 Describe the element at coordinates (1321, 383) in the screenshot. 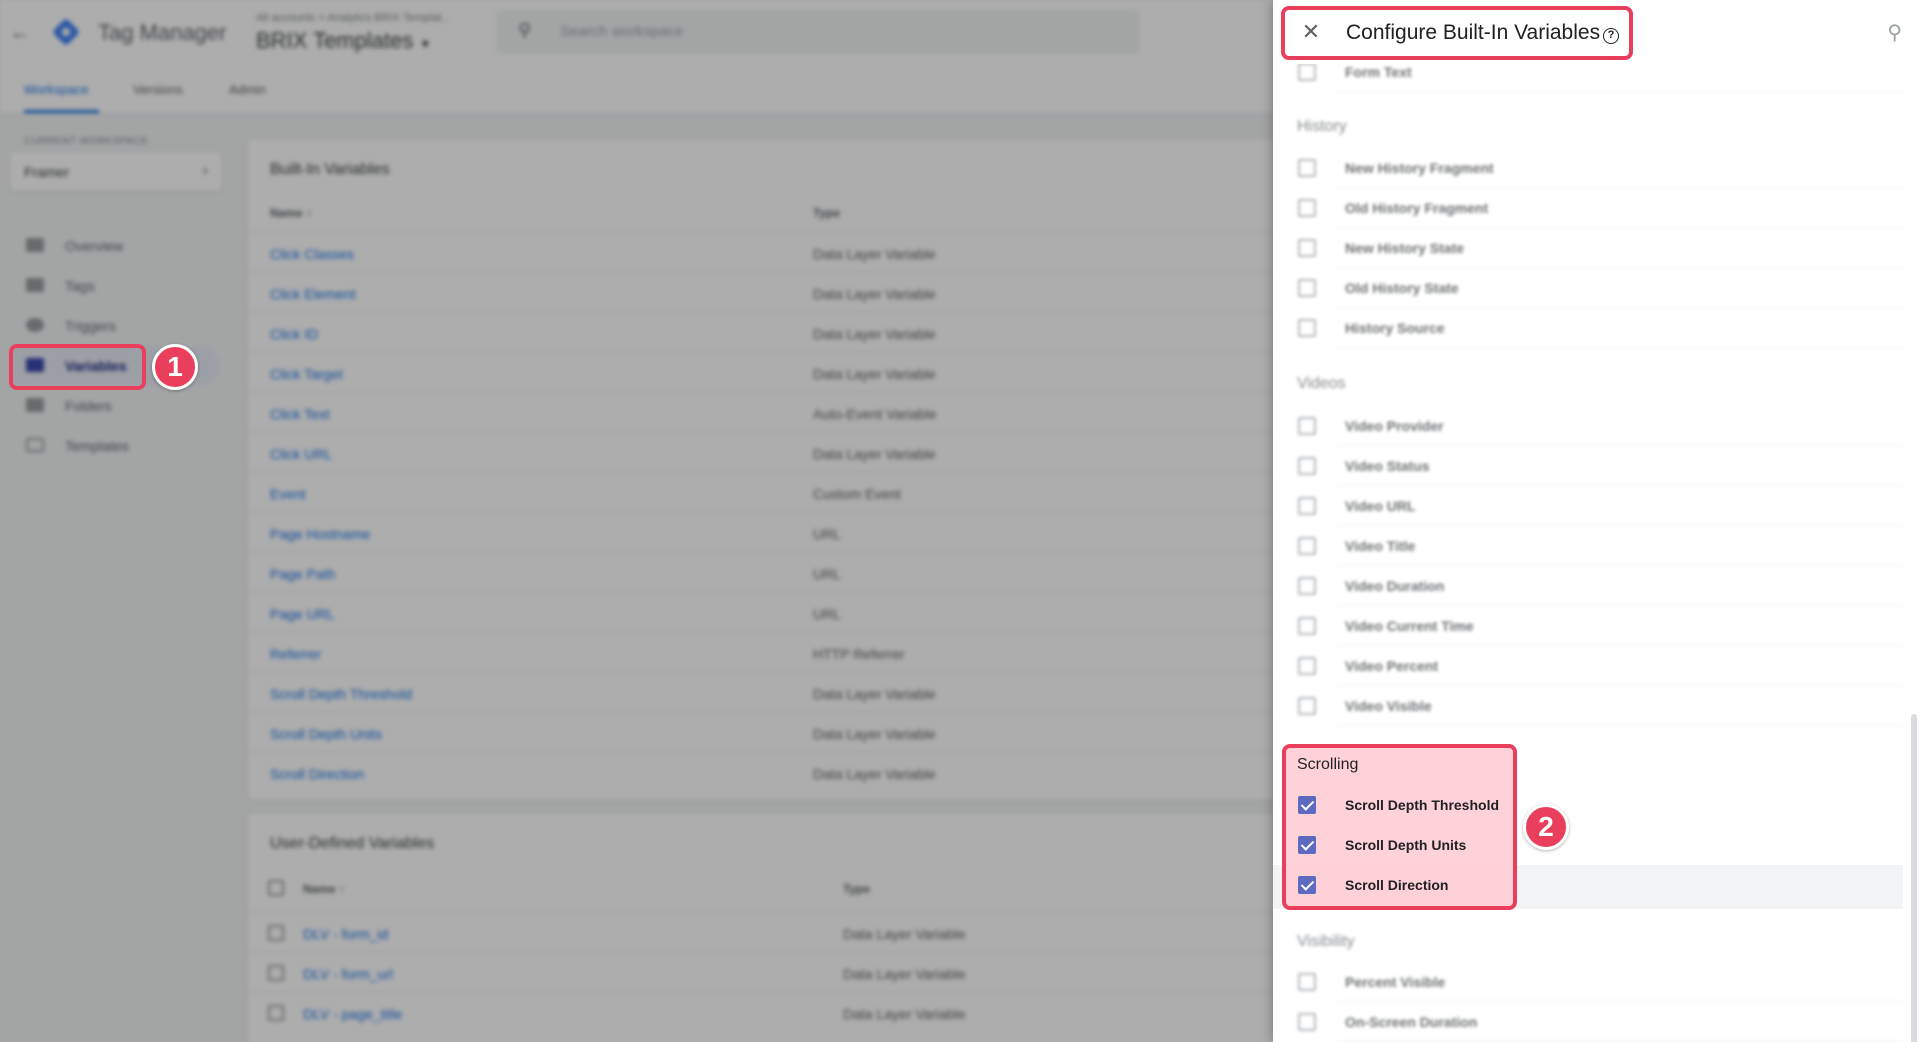

I see `section-title-videos: Videos` at that location.